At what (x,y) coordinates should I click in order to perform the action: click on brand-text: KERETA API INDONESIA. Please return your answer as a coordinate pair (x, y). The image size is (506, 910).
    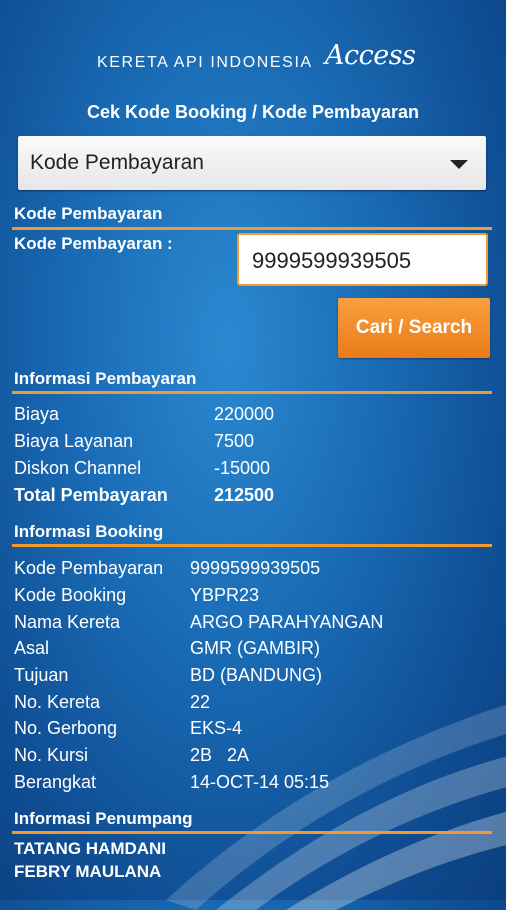
    Looking at the image, I should click on (205, 62).